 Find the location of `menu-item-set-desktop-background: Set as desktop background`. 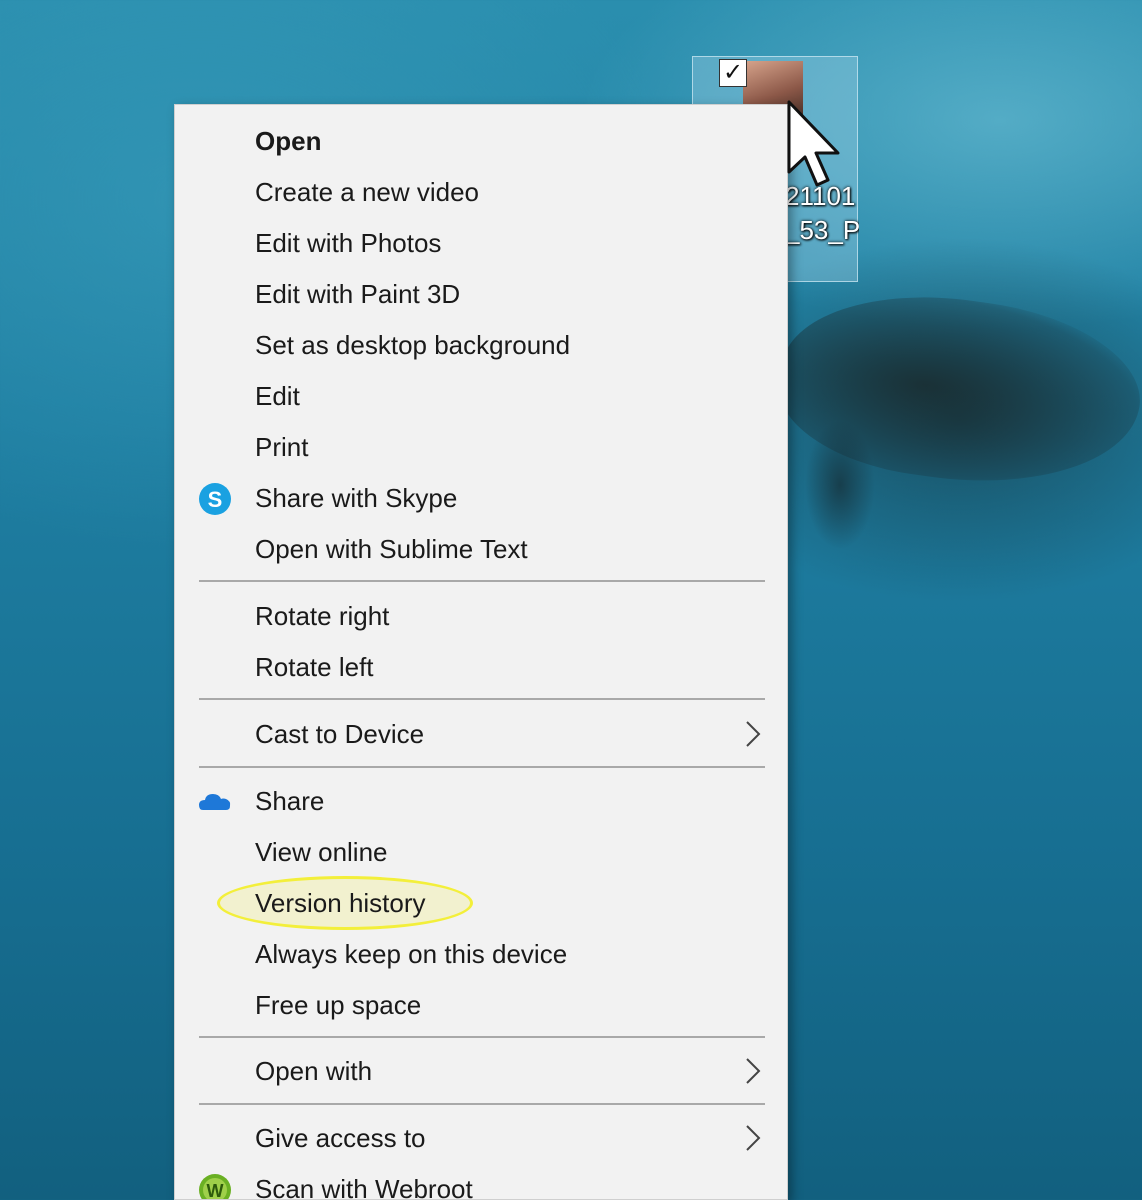

menu-item-set-desktop-background: Set as desktop background is located at coordinates (481, 345).